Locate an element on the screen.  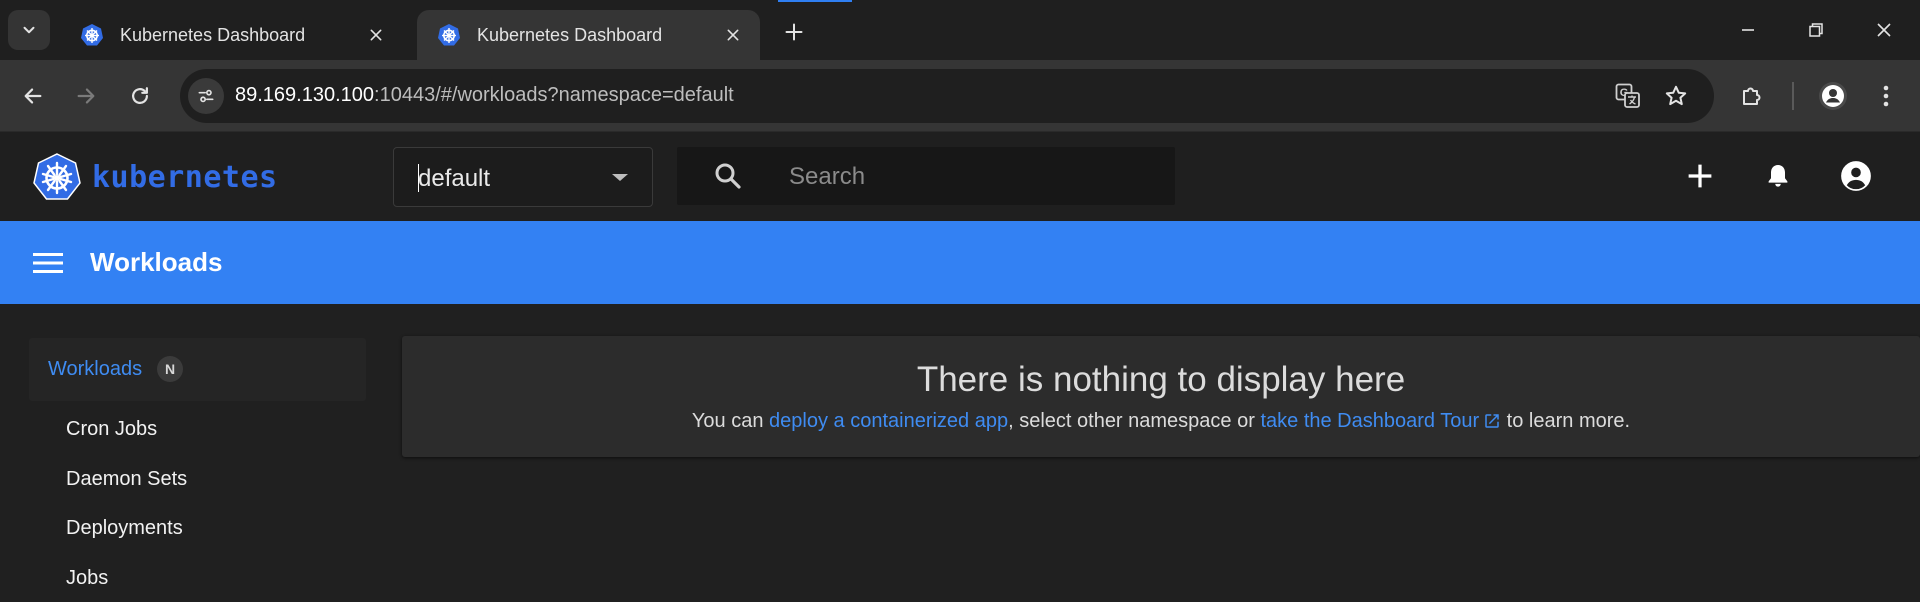
tab-search-button is located at coordinates (29, 30).